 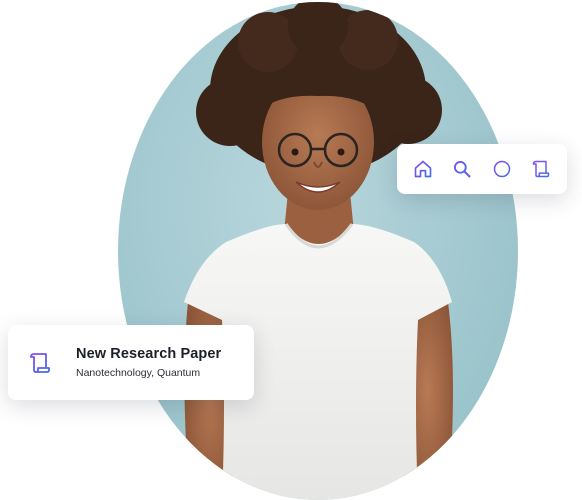 What do you see at coordinates (138, 373) in the screenshot?
I see `card-subtitle: Nanotechnology, Quantum` at bounding box center [138, 373].